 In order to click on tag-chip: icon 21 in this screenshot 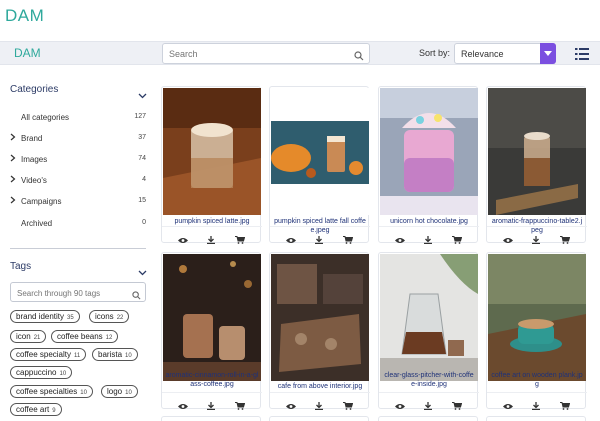, I will do `click(28, 336)`.